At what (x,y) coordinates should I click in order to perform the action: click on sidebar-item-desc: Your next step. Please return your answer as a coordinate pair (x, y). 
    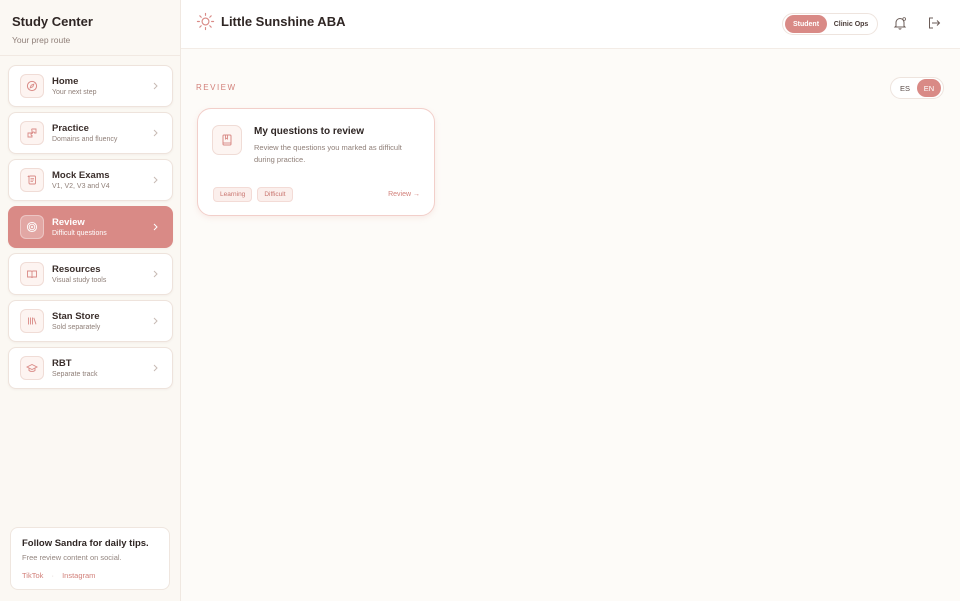
    Looking at the image, I should click on (74, 92).